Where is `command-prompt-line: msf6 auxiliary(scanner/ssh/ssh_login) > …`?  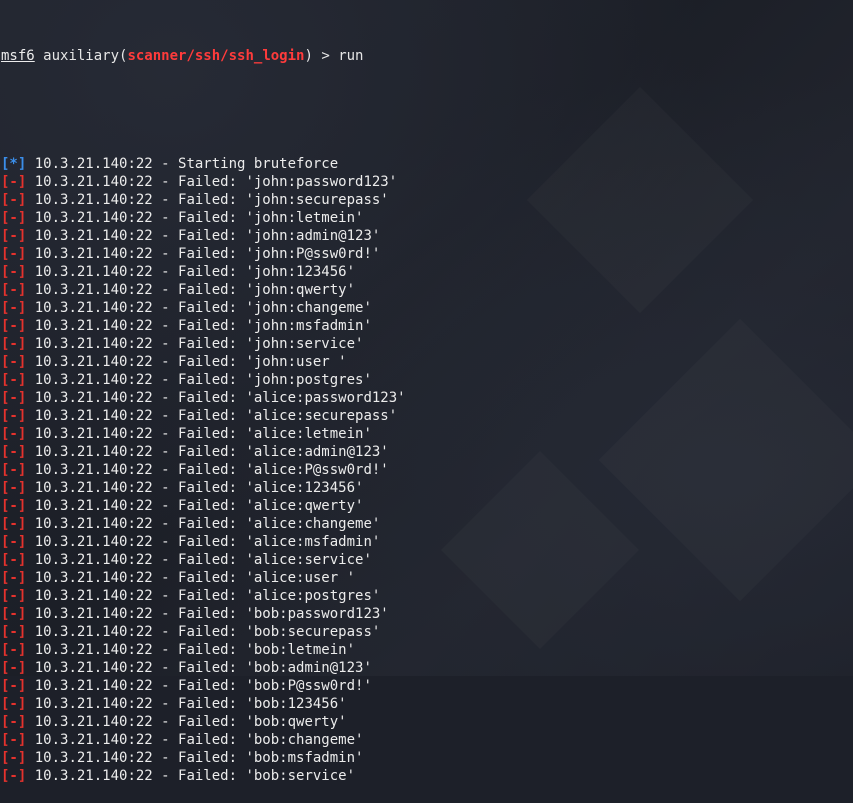
command-prompt-line: msf6 auxiliary(scanner/ssh/ssh_login) > … is located at coordinates (427, 56).